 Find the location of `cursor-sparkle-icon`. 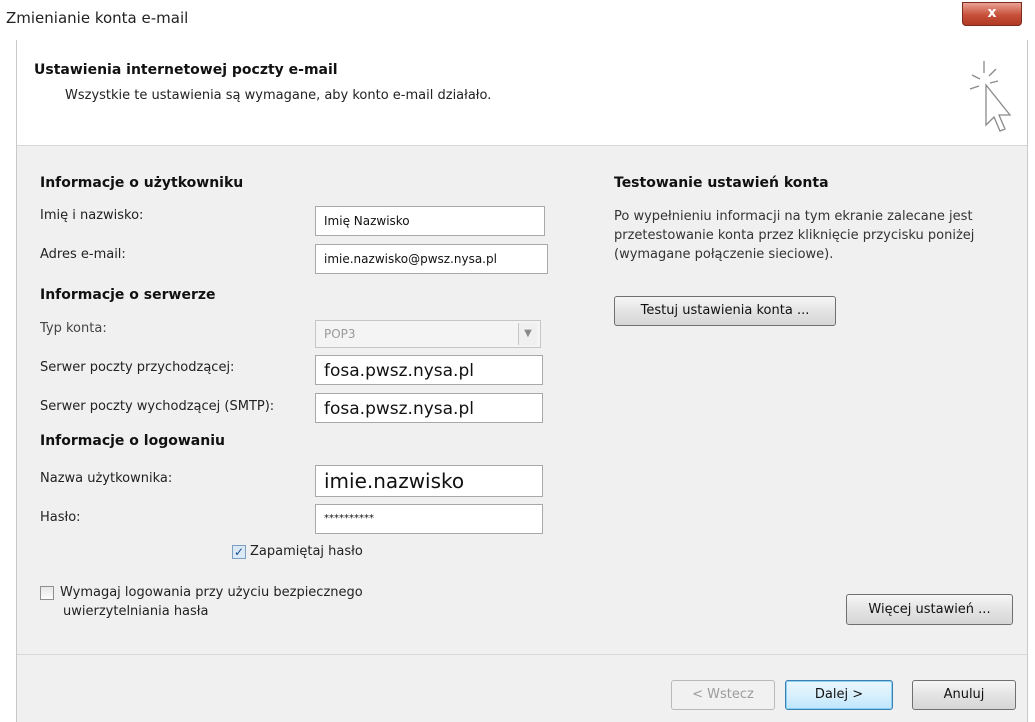

cursor-sparkle-icon is located at coordinates (990, 96).